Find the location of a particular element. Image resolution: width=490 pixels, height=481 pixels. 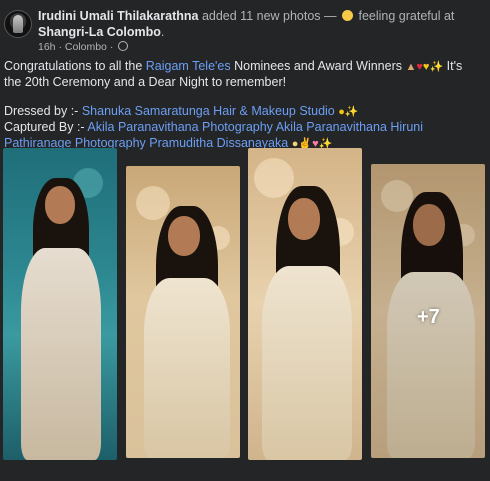

stylist-link: Shanuka Samaratunga Hair & Makeup Studio is located at coordinates (208, 111).